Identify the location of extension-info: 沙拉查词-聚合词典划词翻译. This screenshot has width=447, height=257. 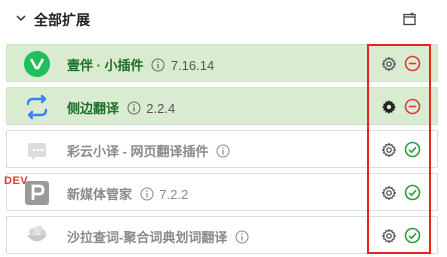
(158, 236).